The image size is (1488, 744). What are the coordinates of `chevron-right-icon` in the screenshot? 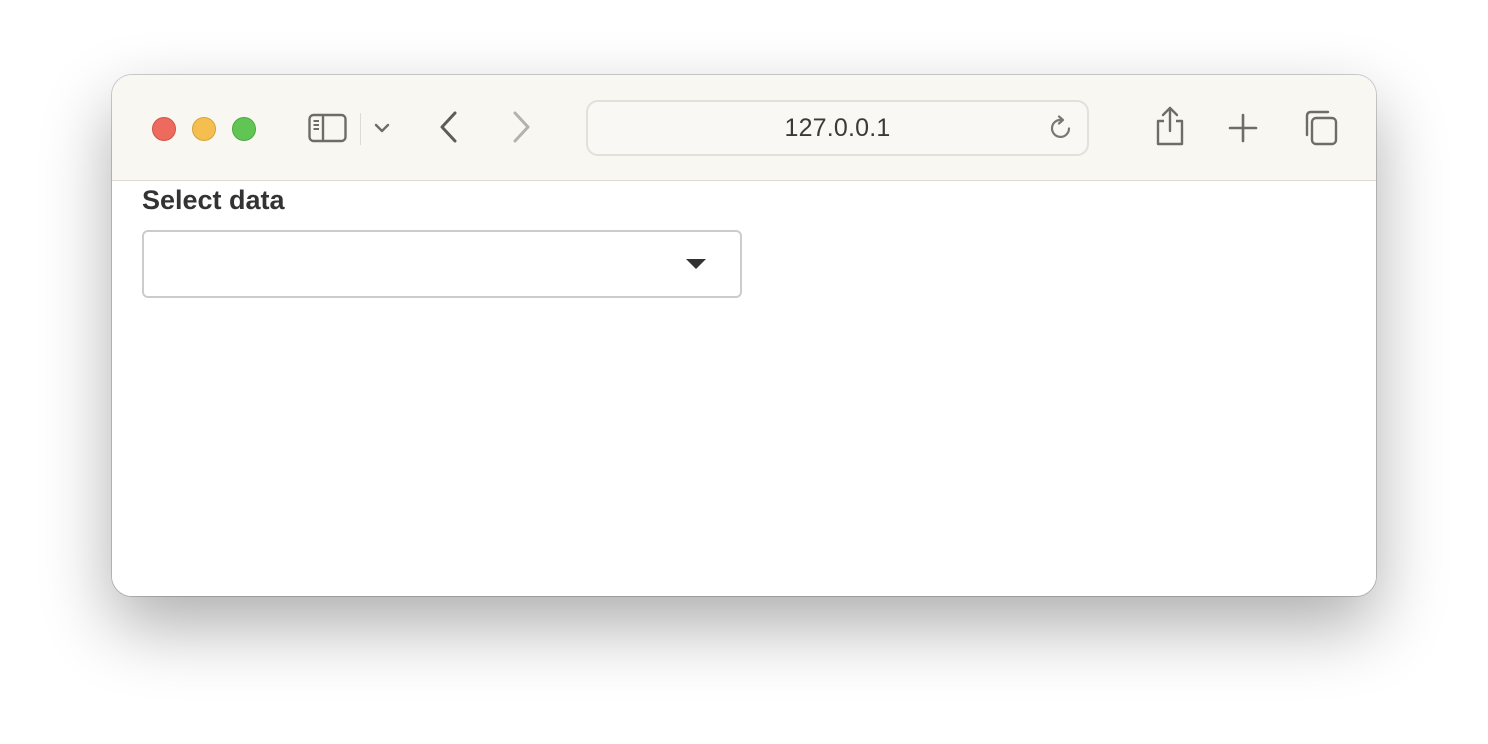 It's located at (521, 127).